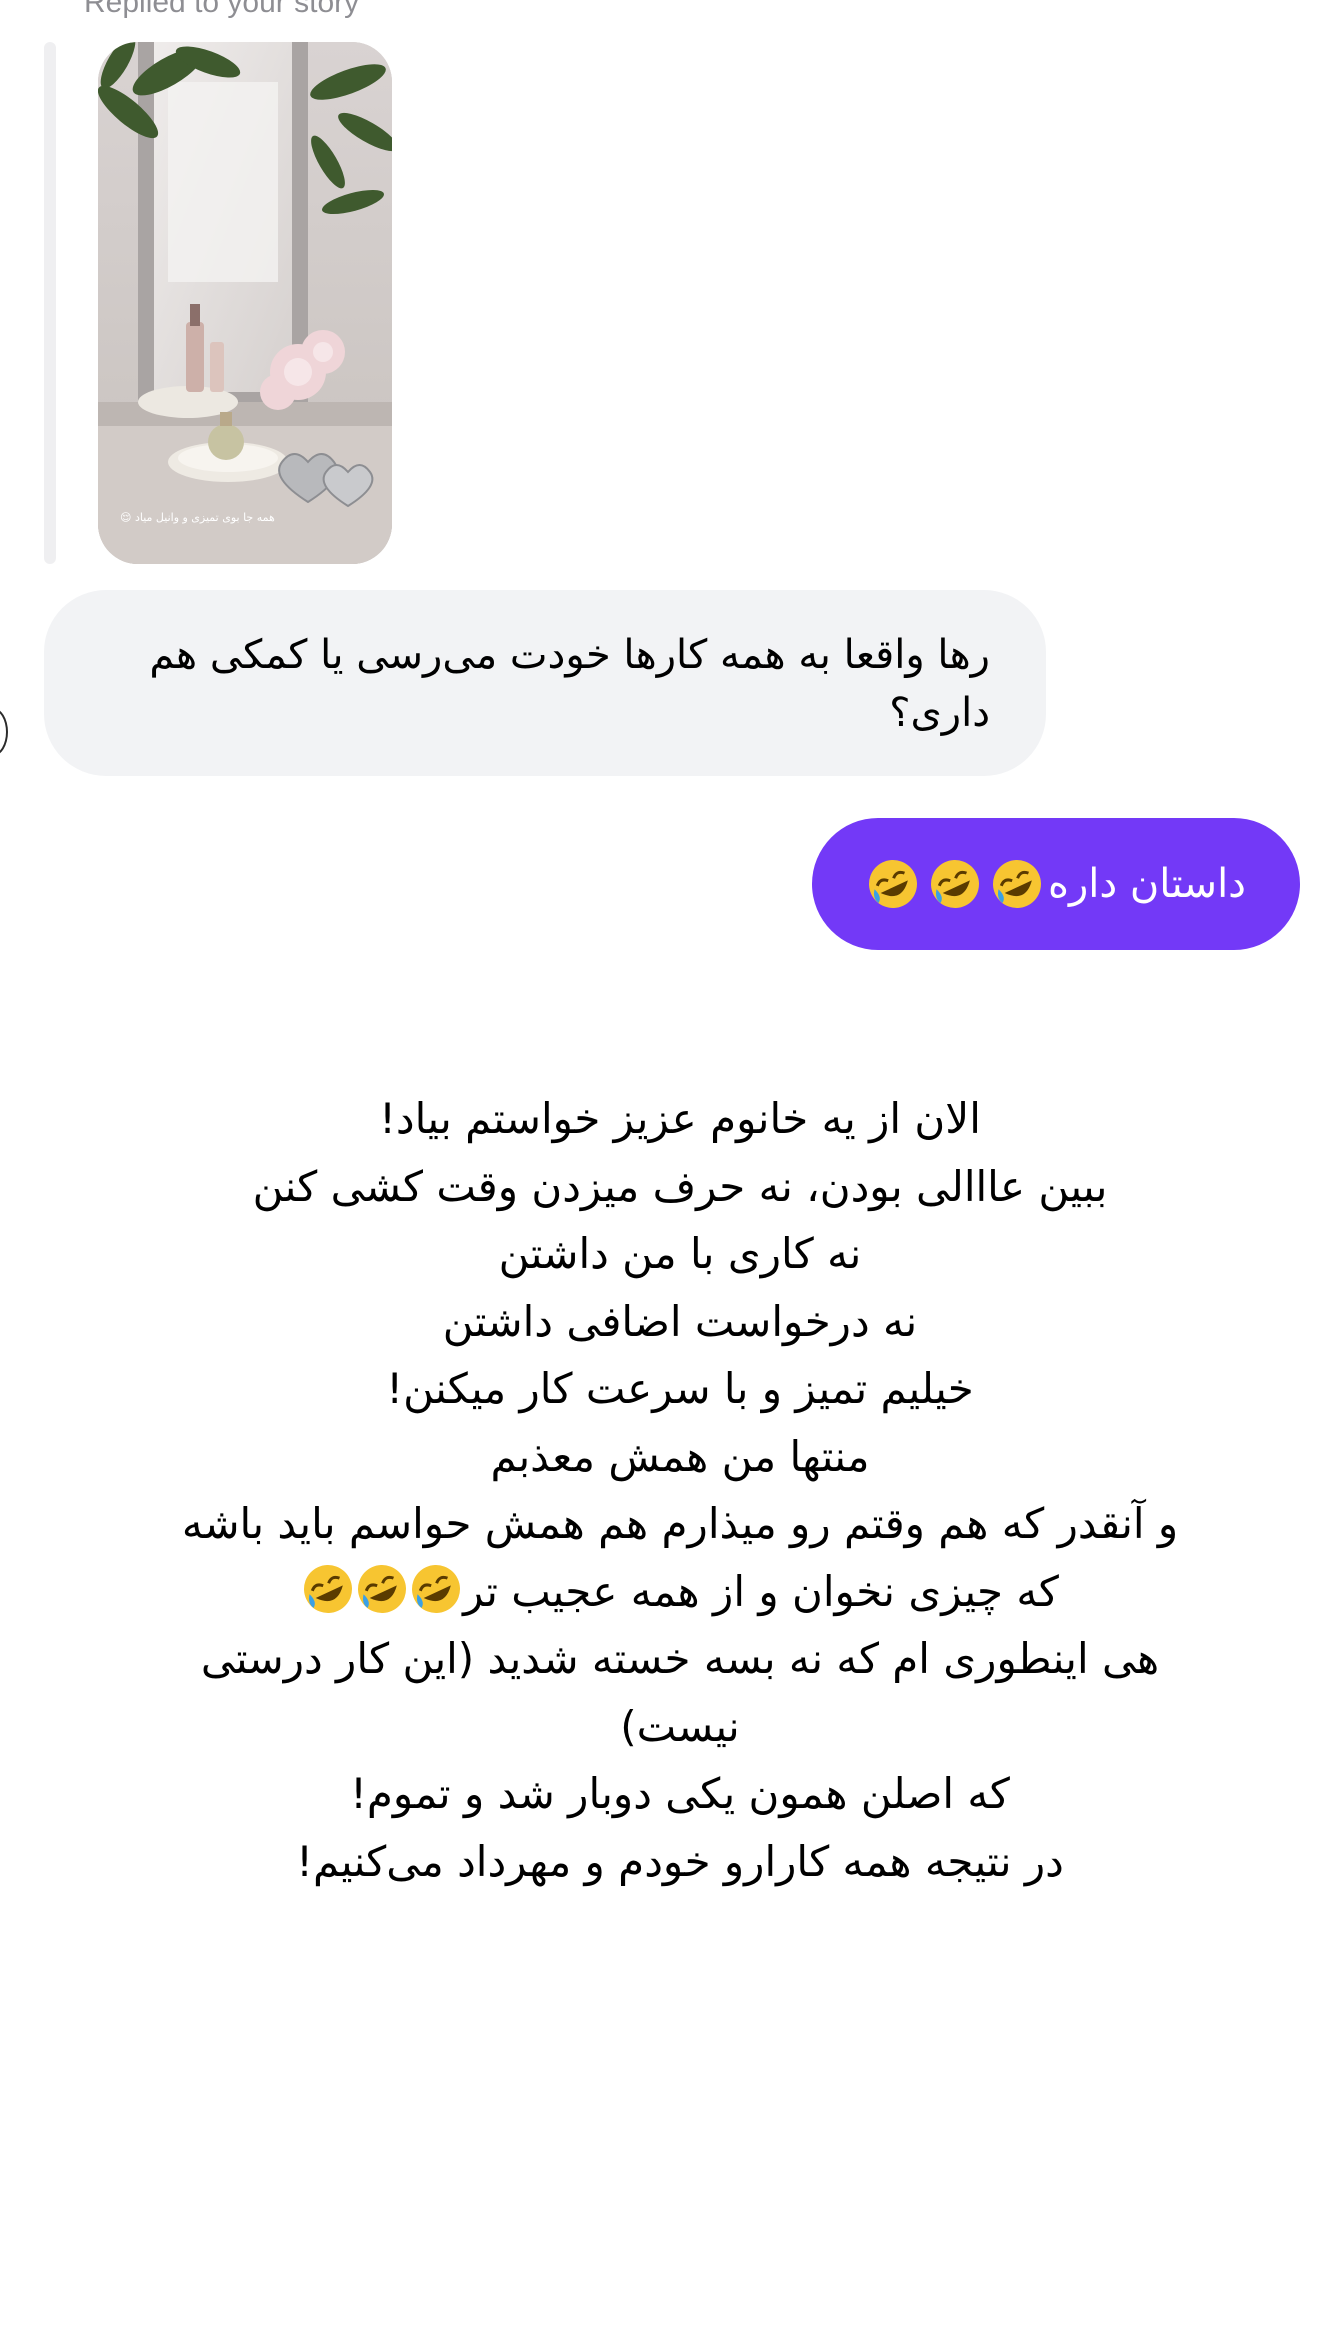  Describe the element at coordinates (680, 1253) in the screenshot. I see `story-text-line: نه کاری با من داشتن` at that location.